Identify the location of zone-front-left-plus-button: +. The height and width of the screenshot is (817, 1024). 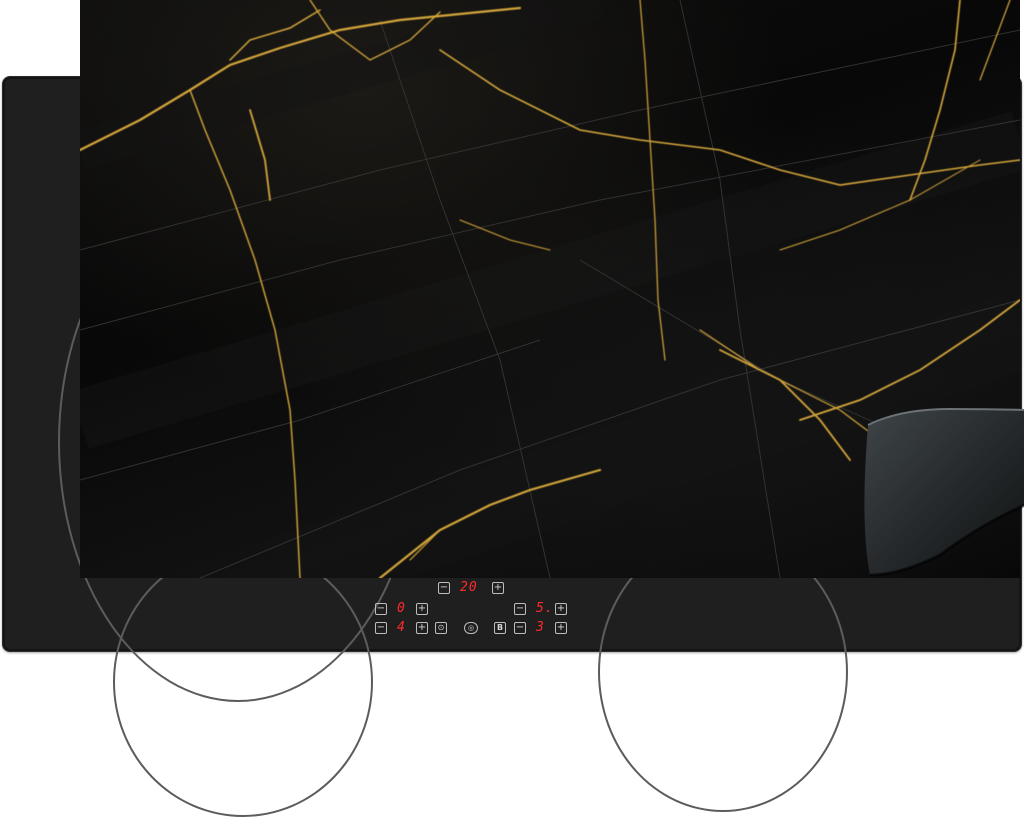
(422, 609).